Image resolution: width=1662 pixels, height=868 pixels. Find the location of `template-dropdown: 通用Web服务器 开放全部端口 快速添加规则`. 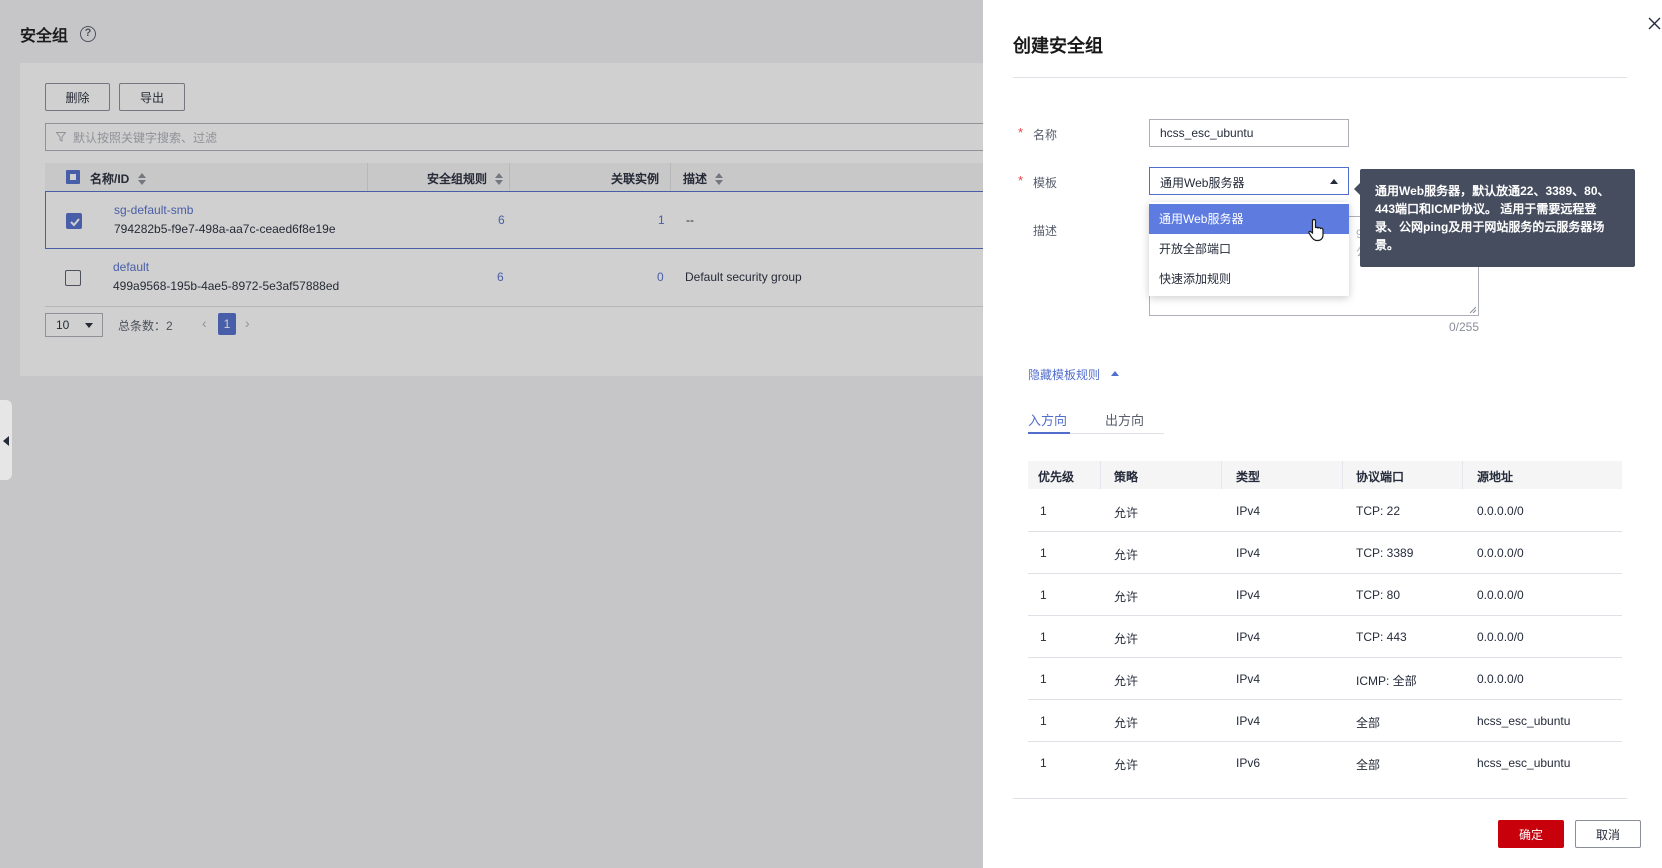

template-dropdown: 通用Web服务器 开放全部端口 快速添加规则 is located at coordinates (1249, 249).